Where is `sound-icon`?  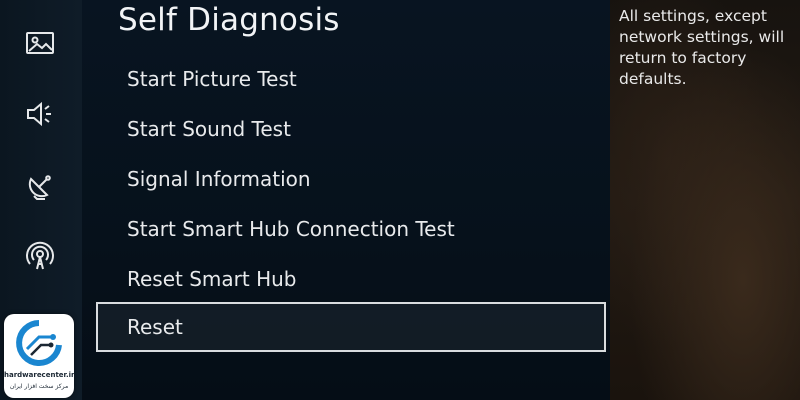
sound-icon is located at coordinates (40, 114).